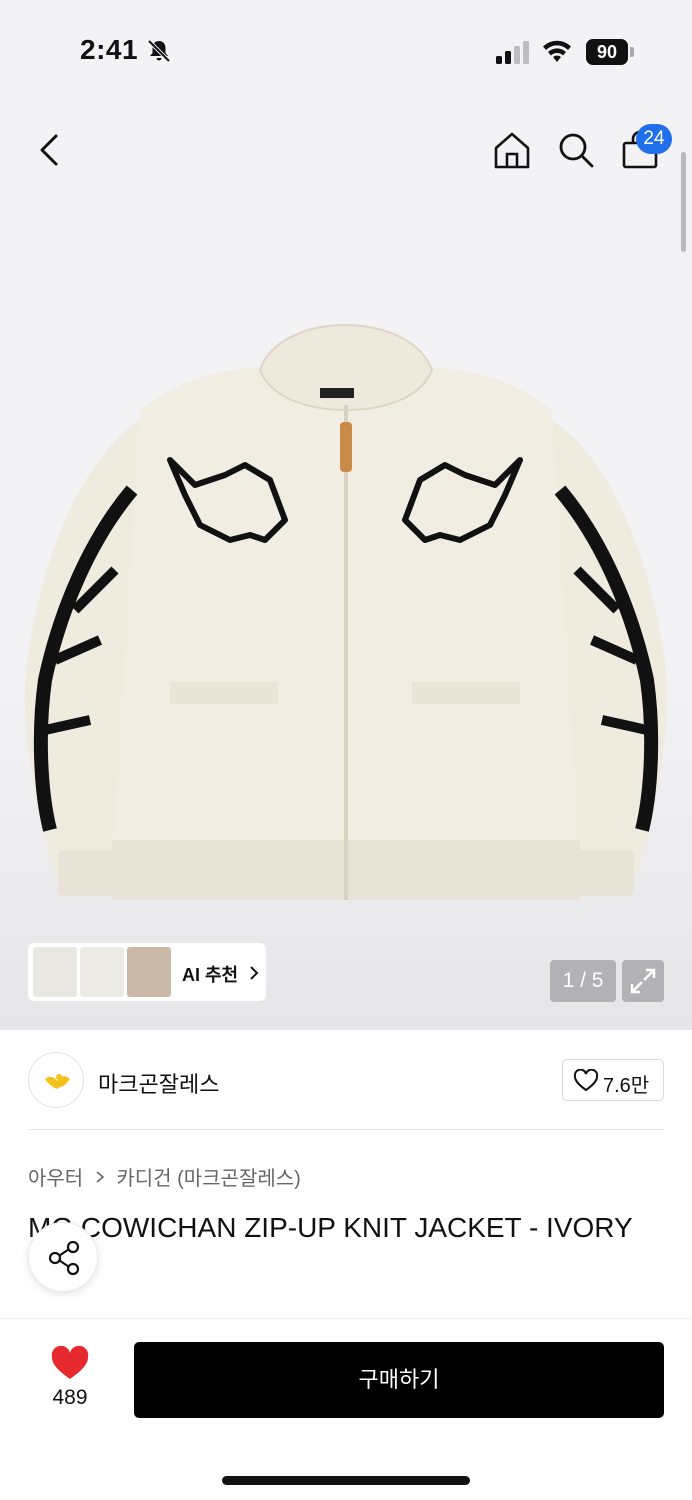 The width and height of the screenshot is (692, 1500). I want to click on angel-logo-icon, so click(57, 1081).